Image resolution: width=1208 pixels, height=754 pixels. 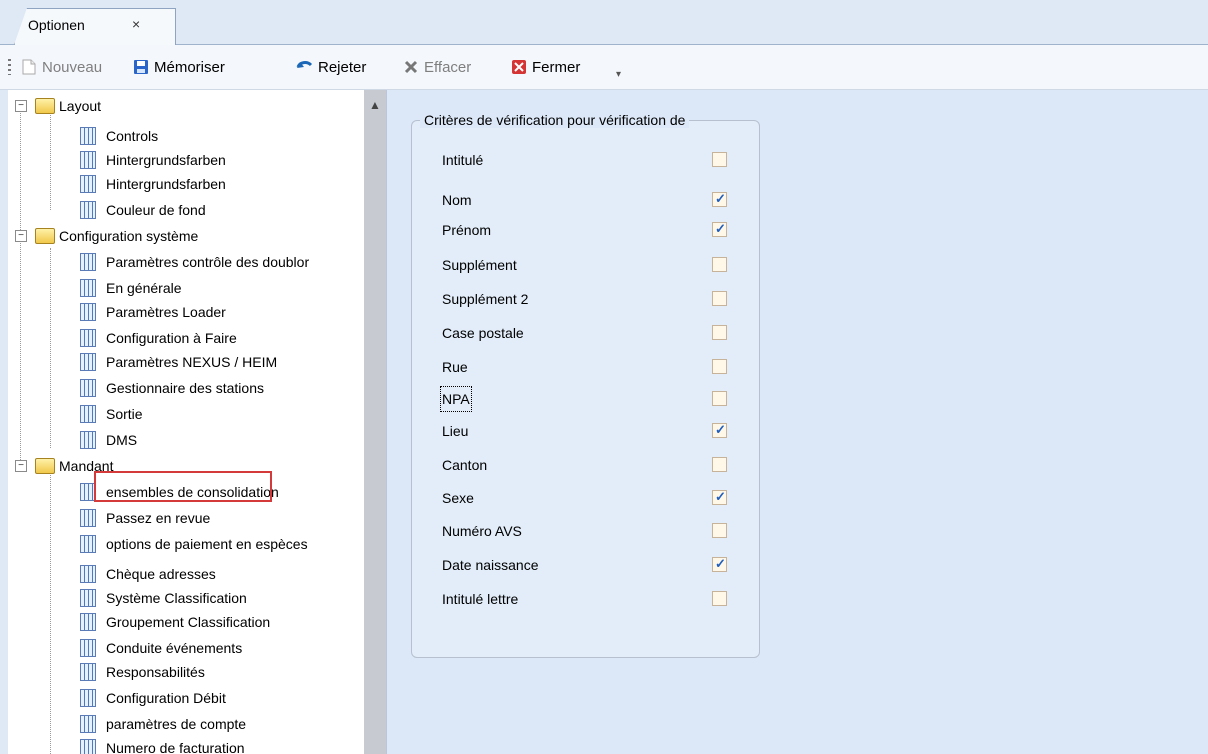 What do you see at coordinates (455, 367) in the screenshot?
I see `field-label-rue: Rue` at bounding box center [455, 367].